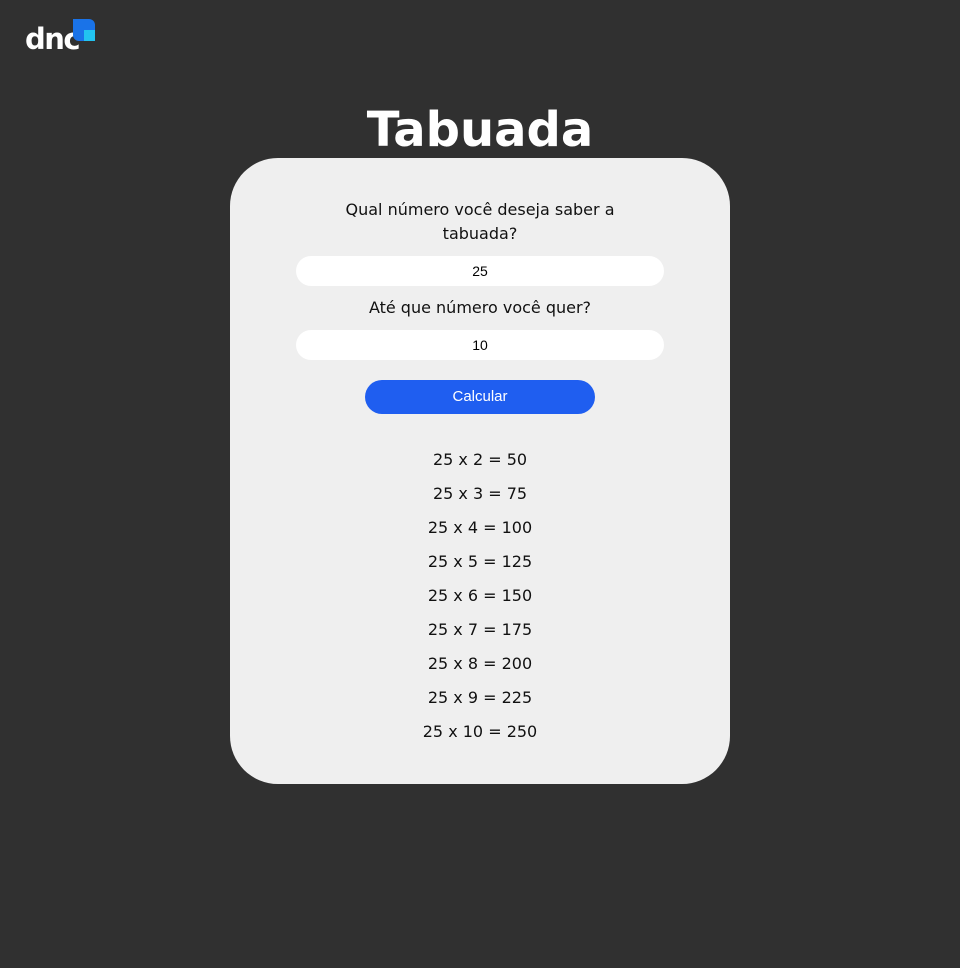 This screenshot has width=960, height=968. What do you see at coordinates (480, 459) in the screenshot?
I see `result-item: 25 x 2 = 50` at bounding box center [480, 459].